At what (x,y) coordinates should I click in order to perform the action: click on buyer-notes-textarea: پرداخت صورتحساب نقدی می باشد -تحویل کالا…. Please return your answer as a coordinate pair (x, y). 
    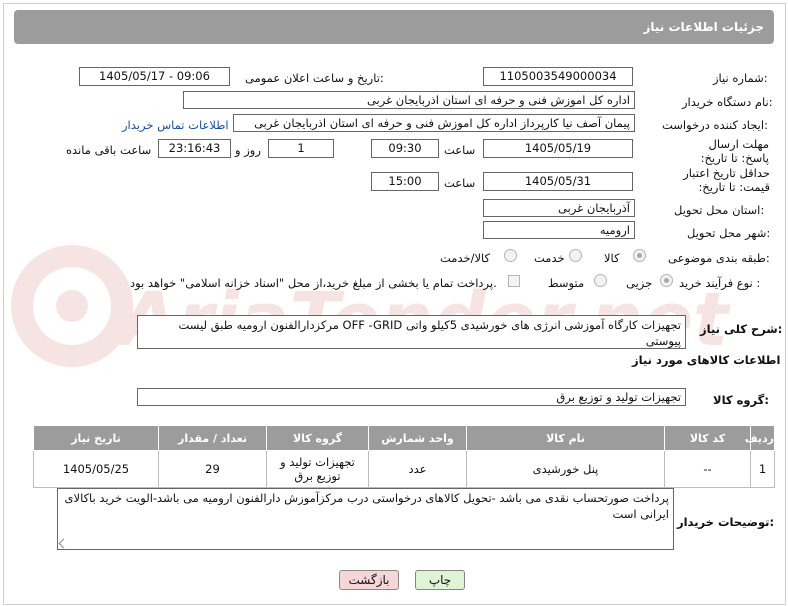
    Looking at the image, I should click on (365, 519).